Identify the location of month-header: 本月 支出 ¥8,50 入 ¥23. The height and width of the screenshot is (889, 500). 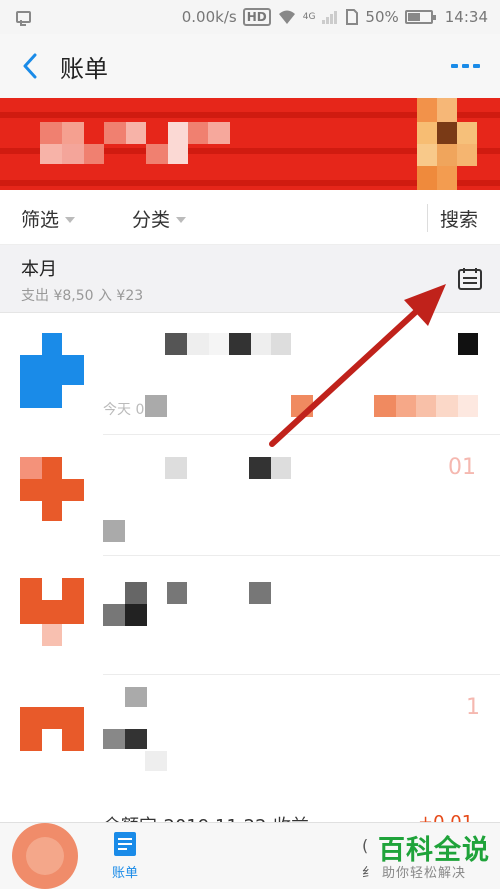
(250, 279).